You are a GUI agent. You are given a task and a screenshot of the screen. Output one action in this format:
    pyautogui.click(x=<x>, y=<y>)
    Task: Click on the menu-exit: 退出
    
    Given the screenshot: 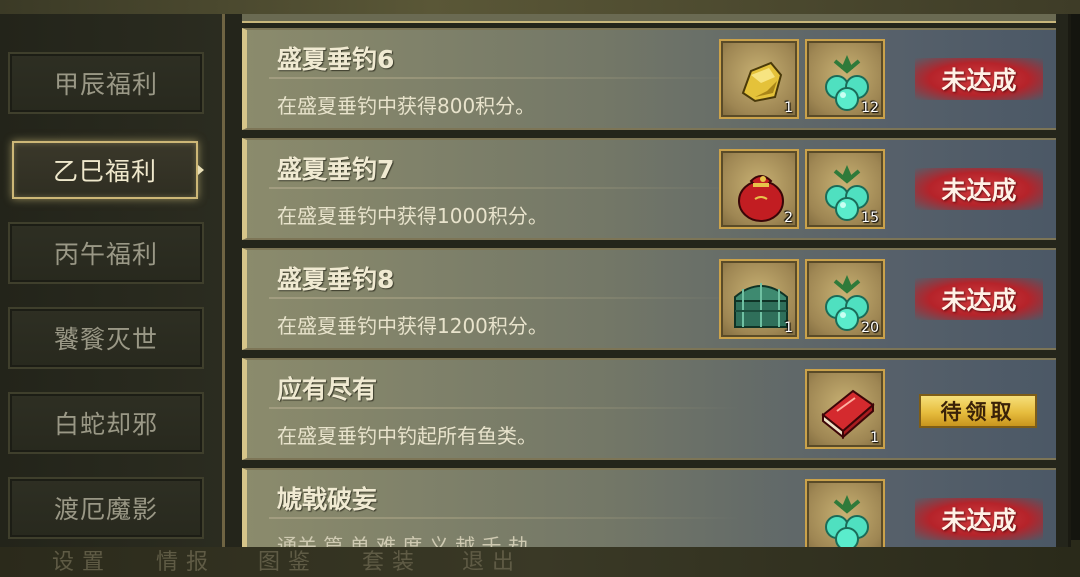 What is the action you would take?
    pyautogui.click(x=492, y=560)
    